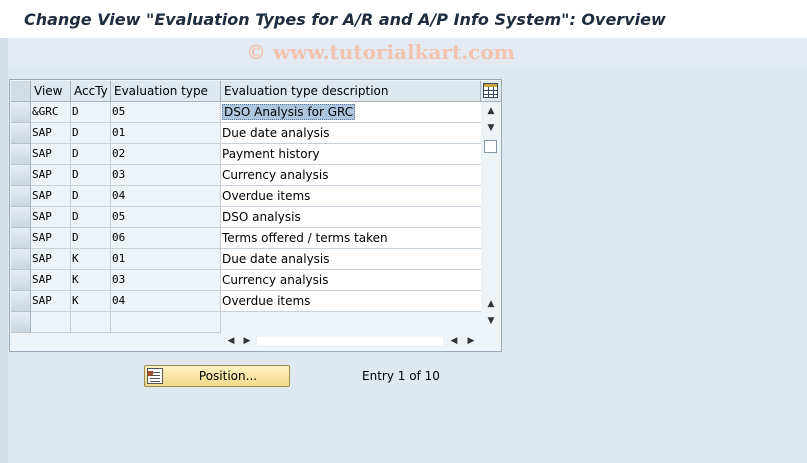 The width and height of the screenshot is (807, 463). What do you see at coordinates (491, 111) in the screenshot?
I see `scroll-up-icon: ▲` at bounding box center [491, 111].